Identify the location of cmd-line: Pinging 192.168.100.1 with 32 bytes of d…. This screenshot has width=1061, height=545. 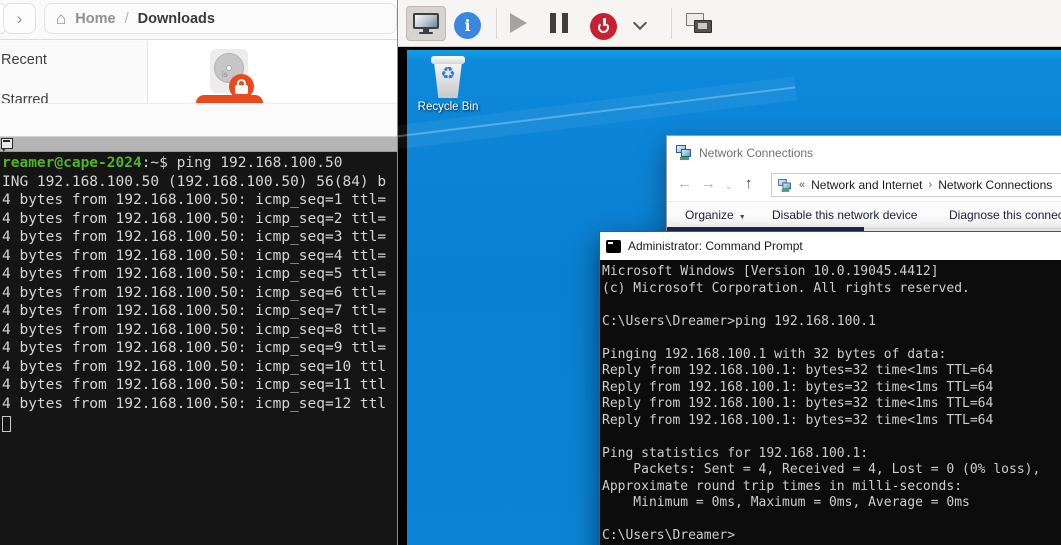
(774, 354).